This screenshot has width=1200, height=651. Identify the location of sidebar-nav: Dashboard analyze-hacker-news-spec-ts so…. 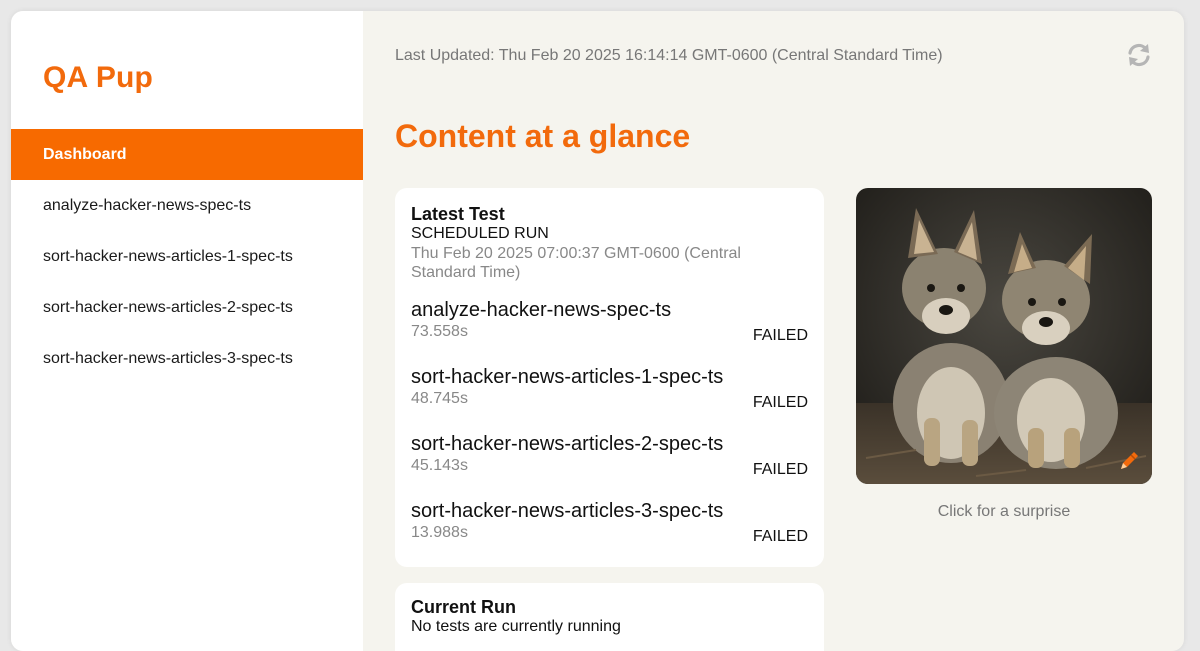
(187, 256).